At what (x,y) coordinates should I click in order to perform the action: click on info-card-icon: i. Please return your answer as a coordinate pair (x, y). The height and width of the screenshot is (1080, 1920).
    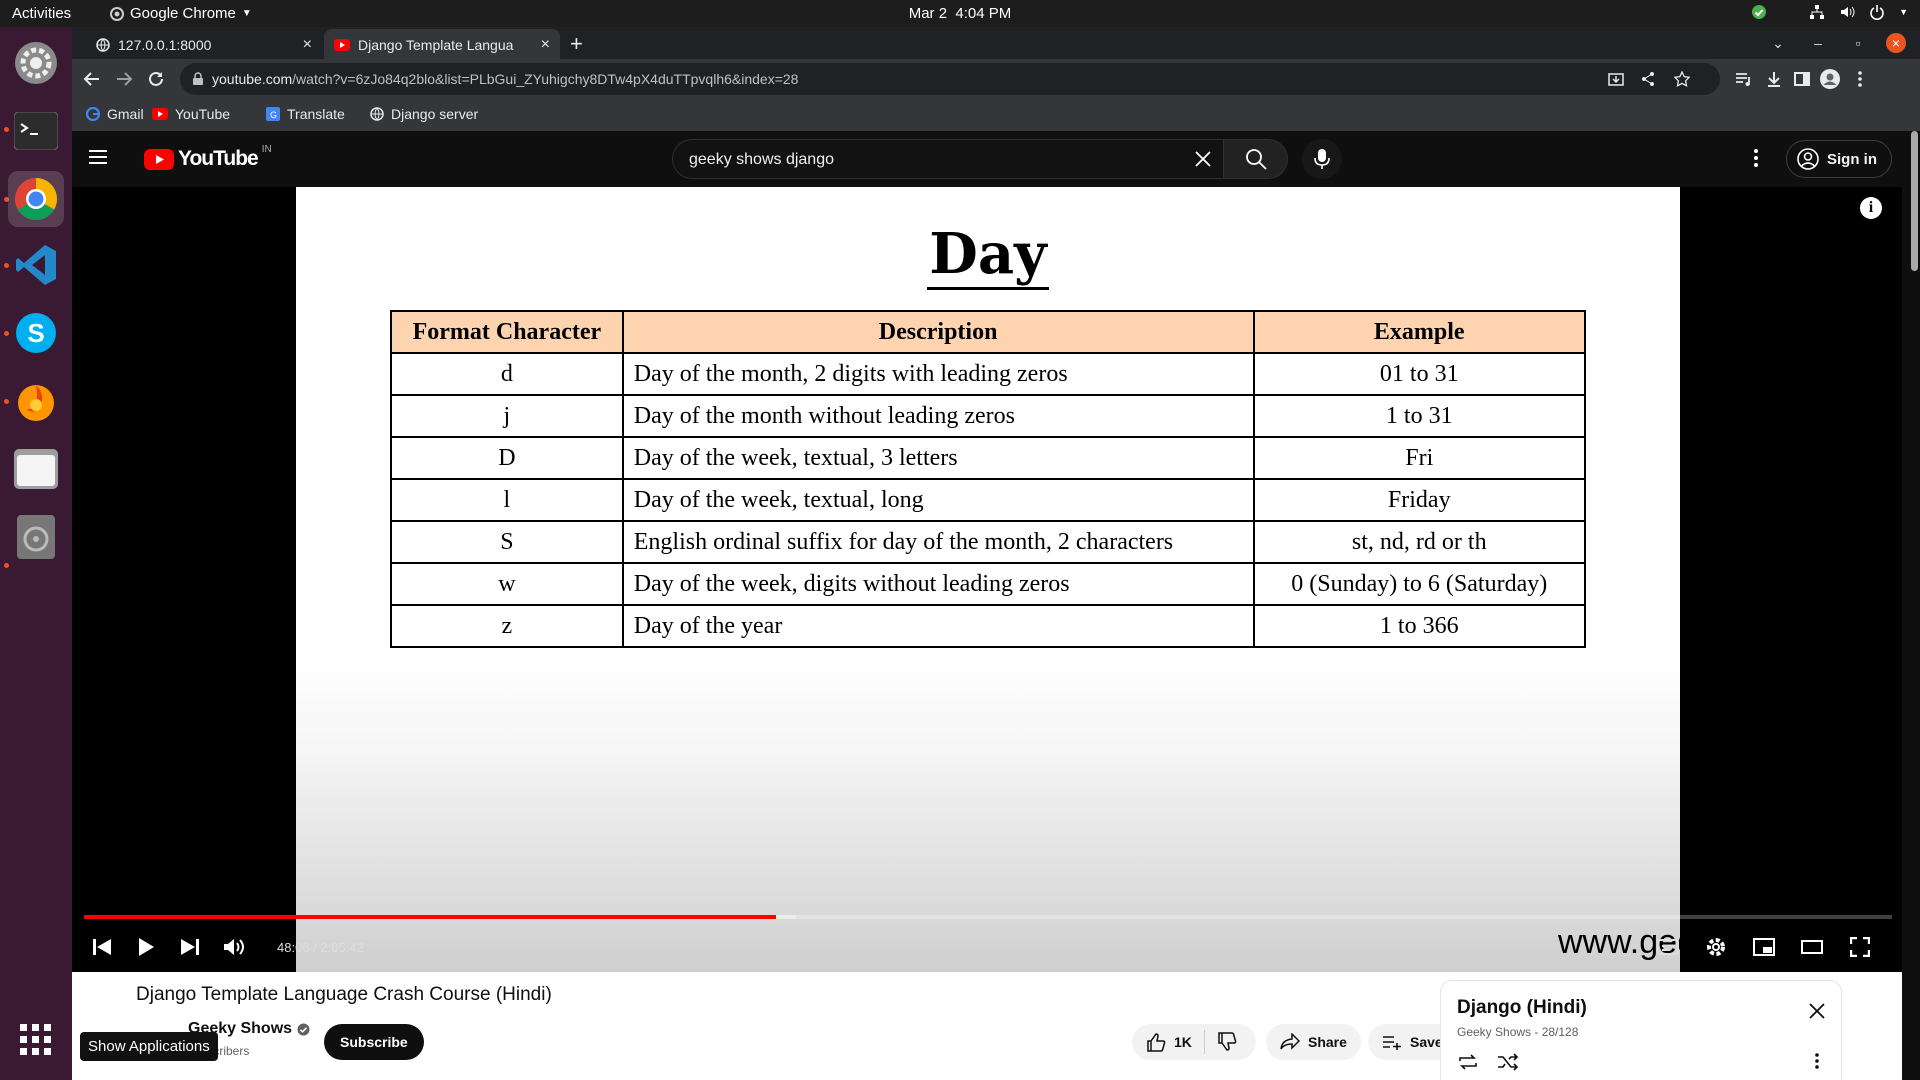
    Looking at the image, I should click on (1871, 208).